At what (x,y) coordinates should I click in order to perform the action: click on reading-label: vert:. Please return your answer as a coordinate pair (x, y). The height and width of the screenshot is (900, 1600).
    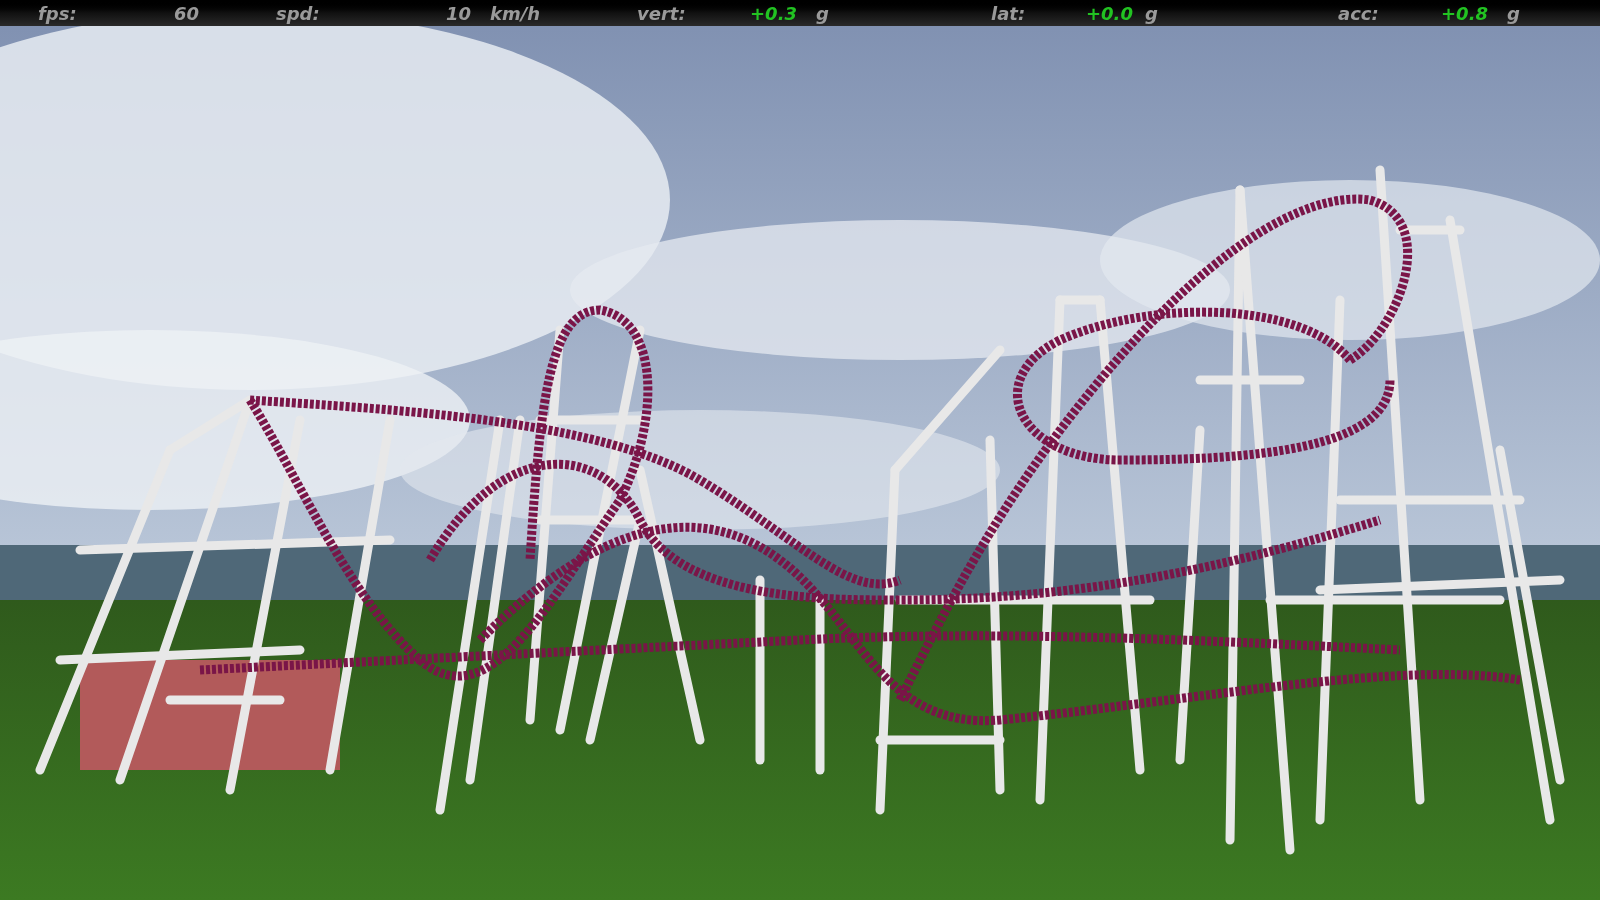
    Looking at the image, I should click on (662, 13).